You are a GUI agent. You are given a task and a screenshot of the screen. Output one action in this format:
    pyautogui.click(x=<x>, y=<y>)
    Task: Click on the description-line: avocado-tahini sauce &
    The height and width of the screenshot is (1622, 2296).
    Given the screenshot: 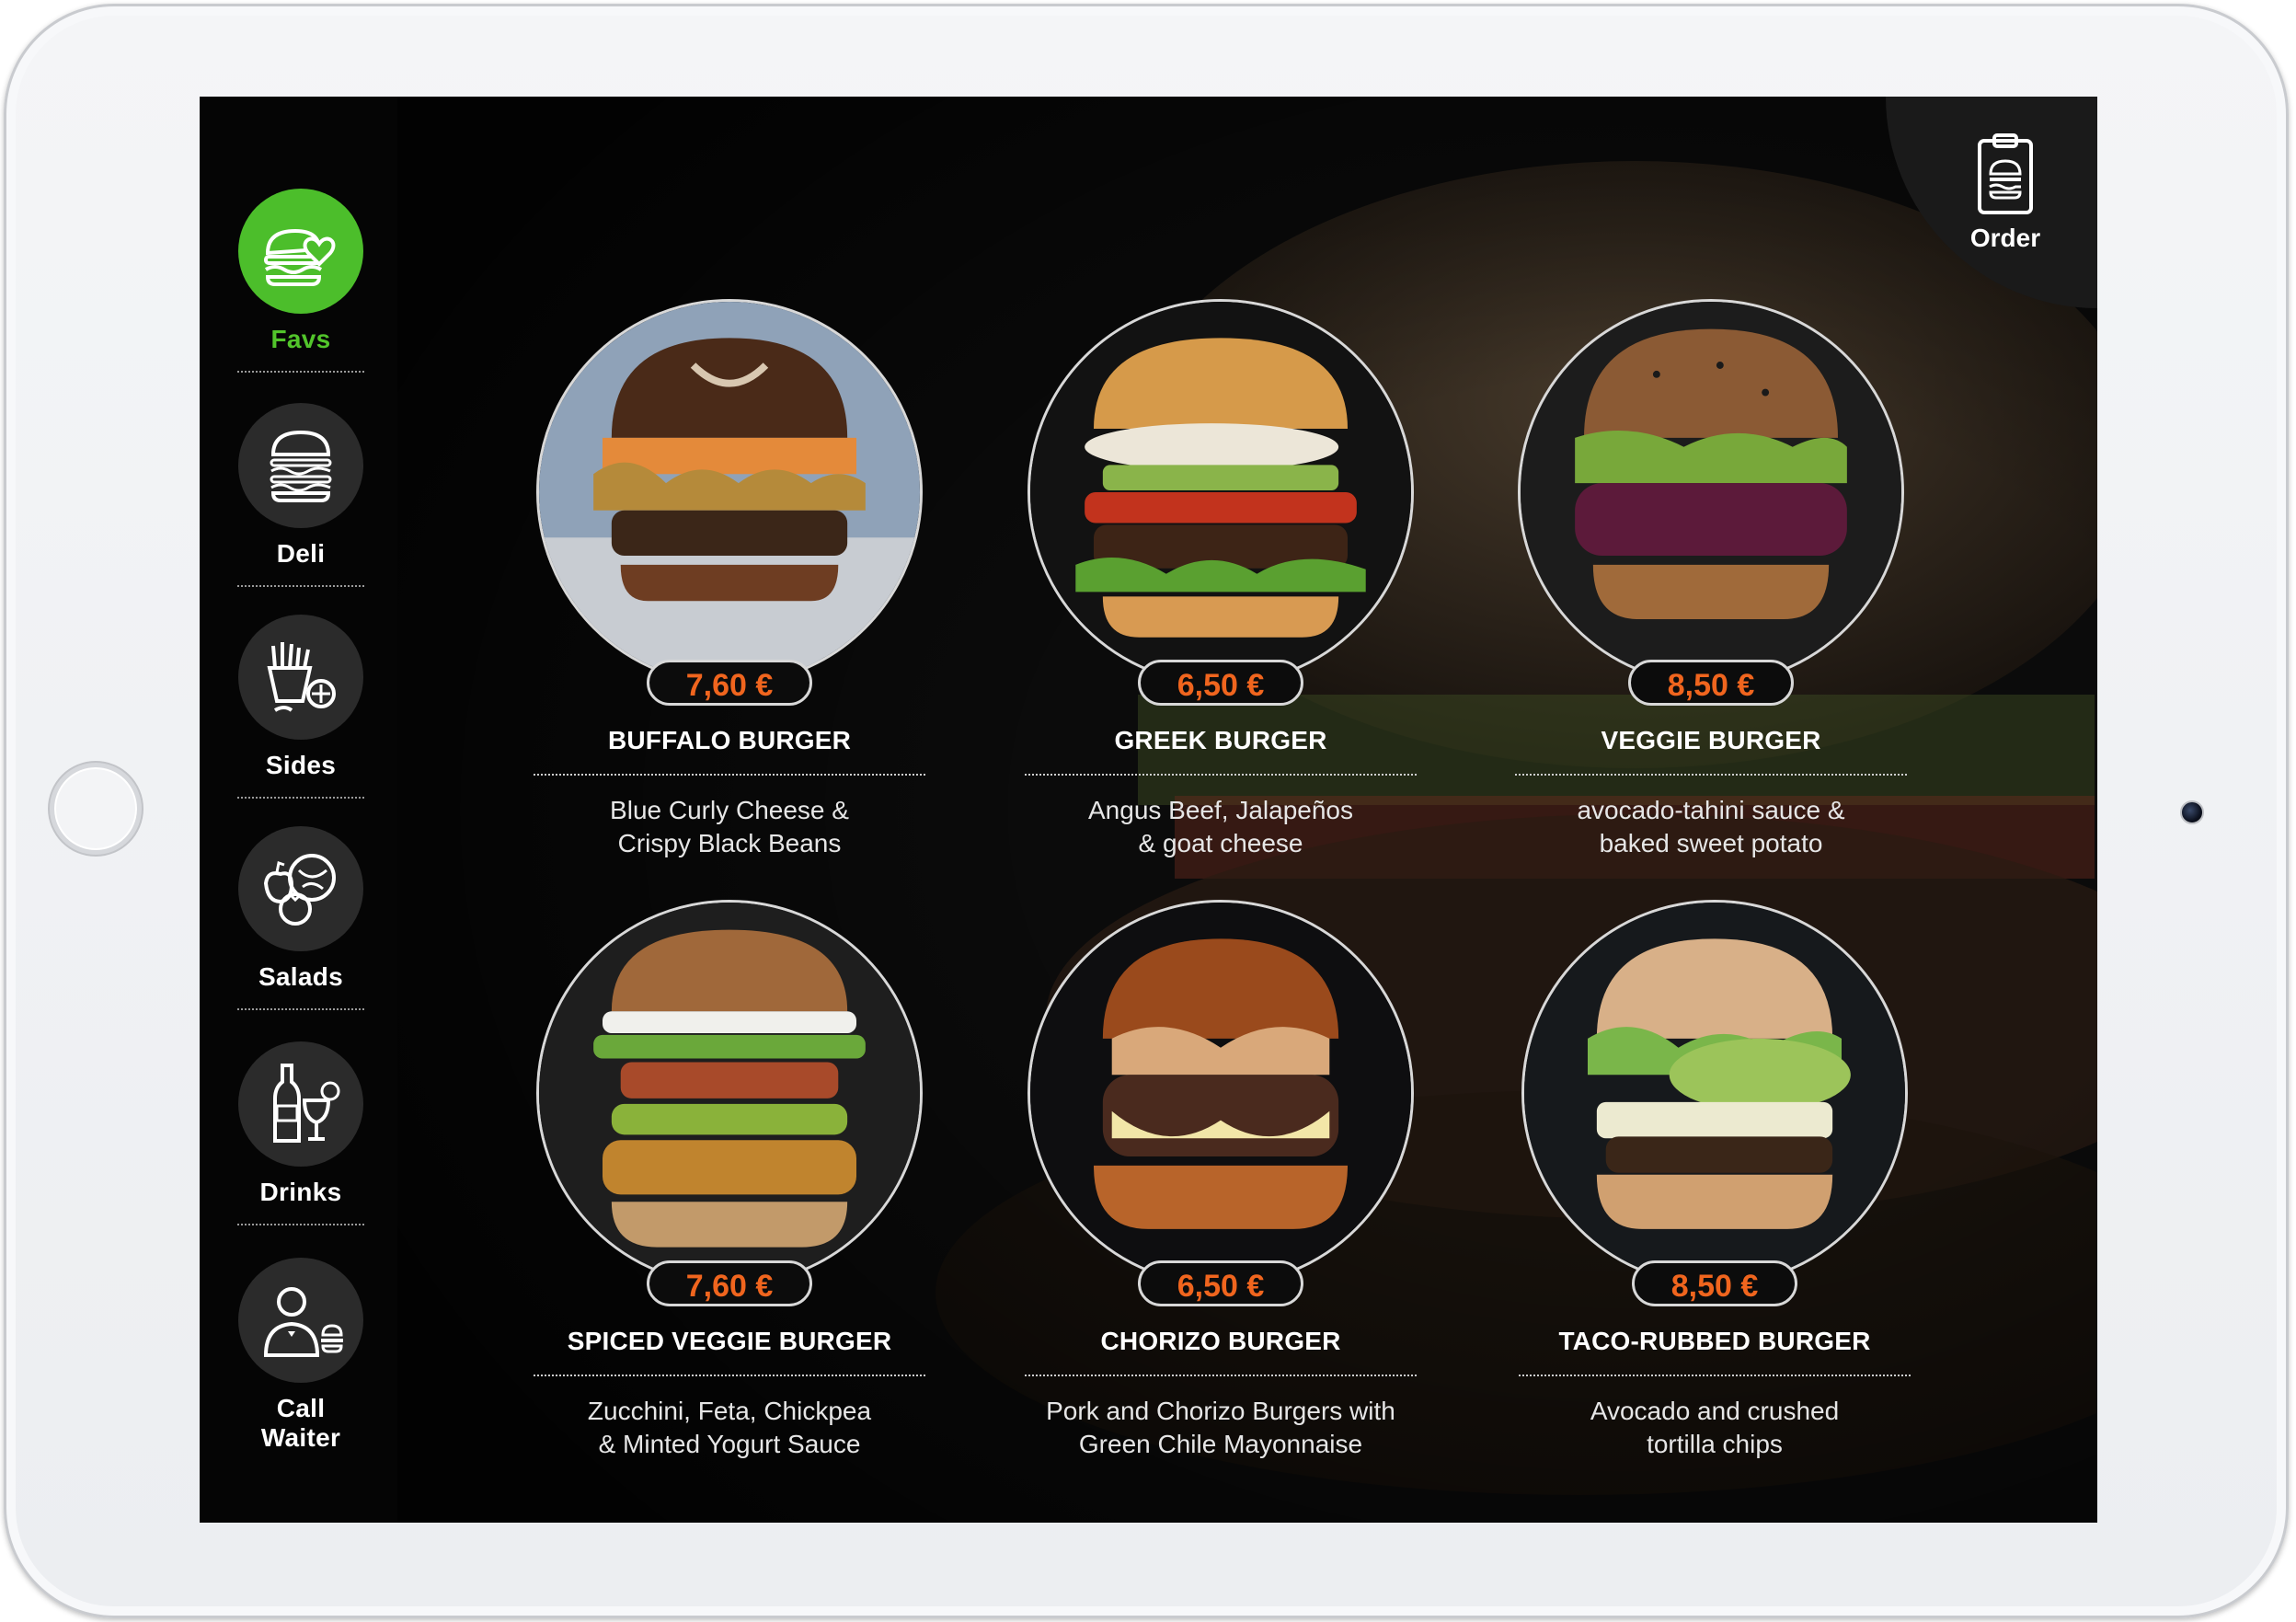 What is the action you would take?
    pyautogui.click(x=1711, y=810)
    